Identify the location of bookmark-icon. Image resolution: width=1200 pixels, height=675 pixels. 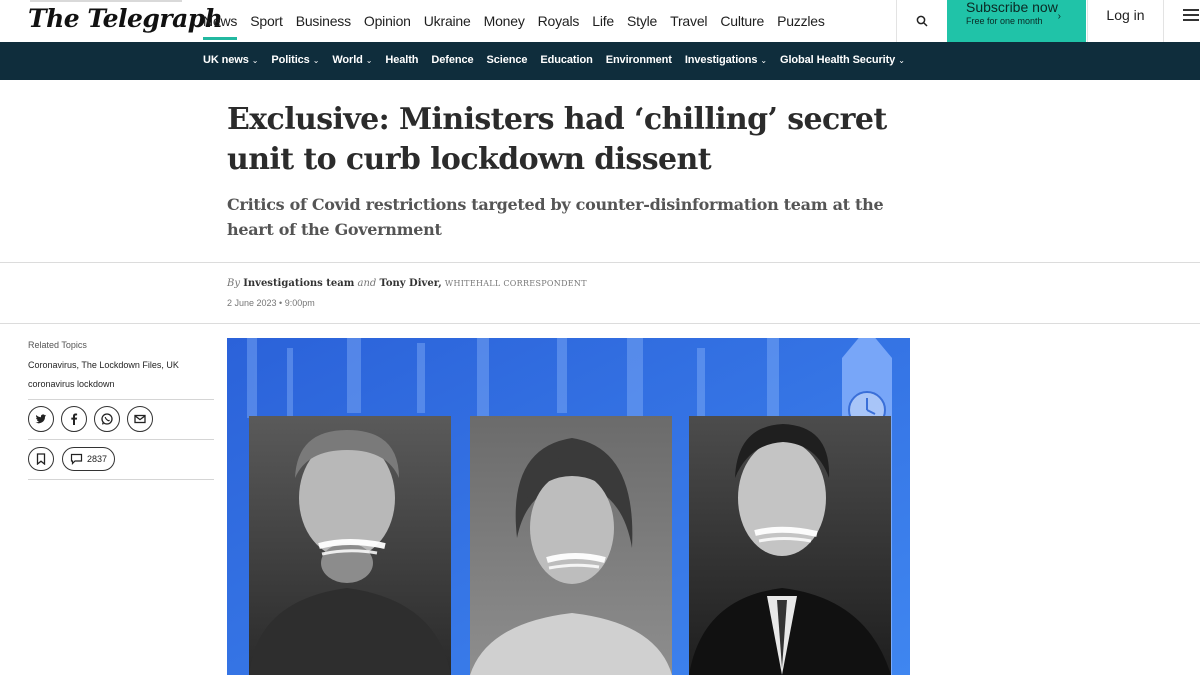
(41, 459).